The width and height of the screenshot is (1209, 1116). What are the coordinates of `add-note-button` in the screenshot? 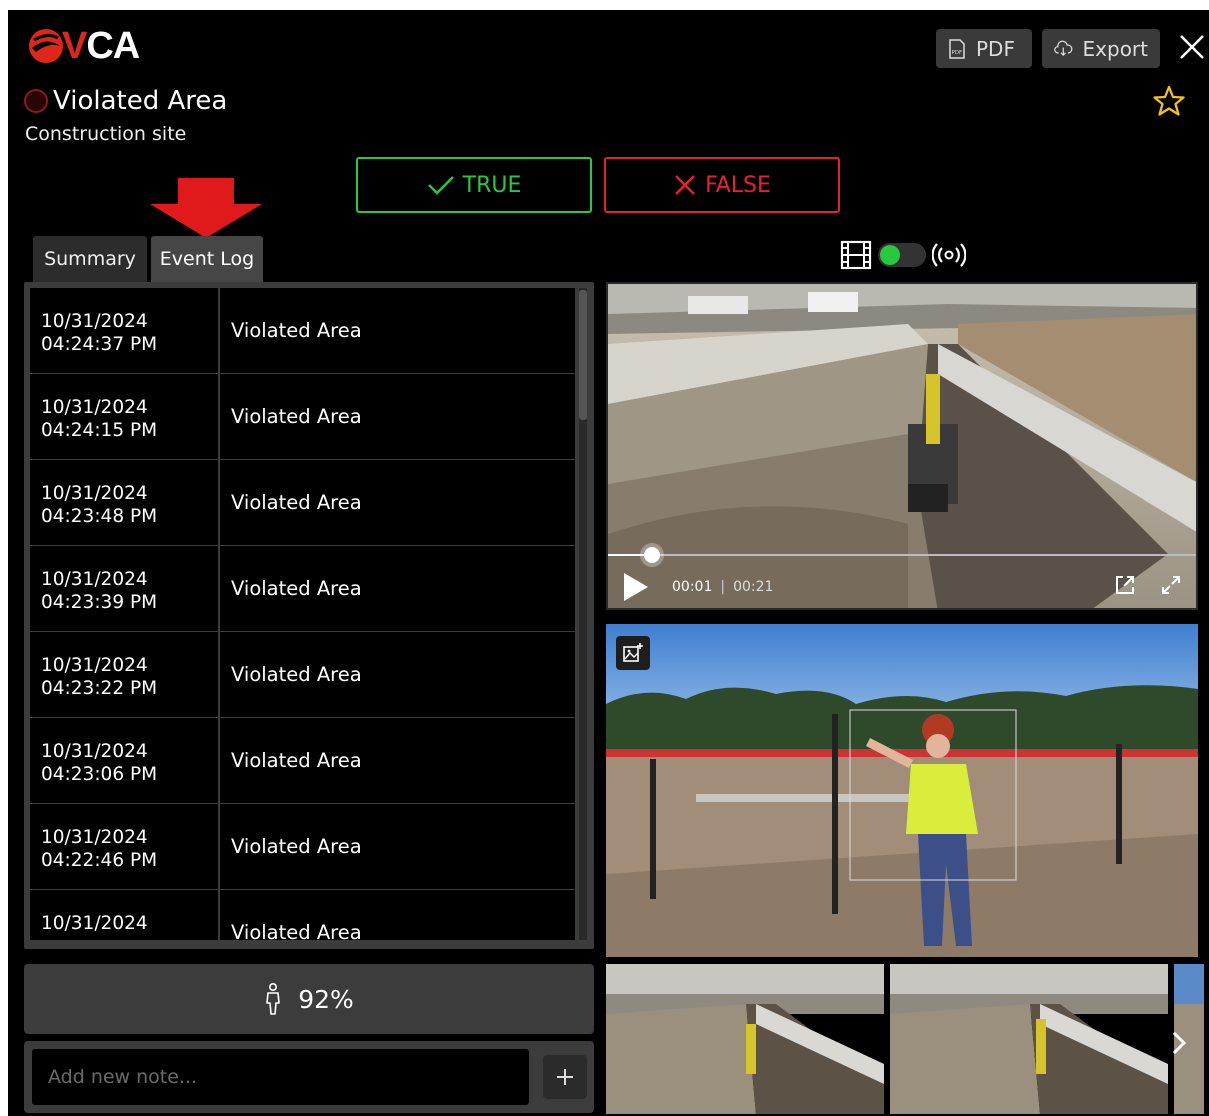 It's located at (565, 1077).